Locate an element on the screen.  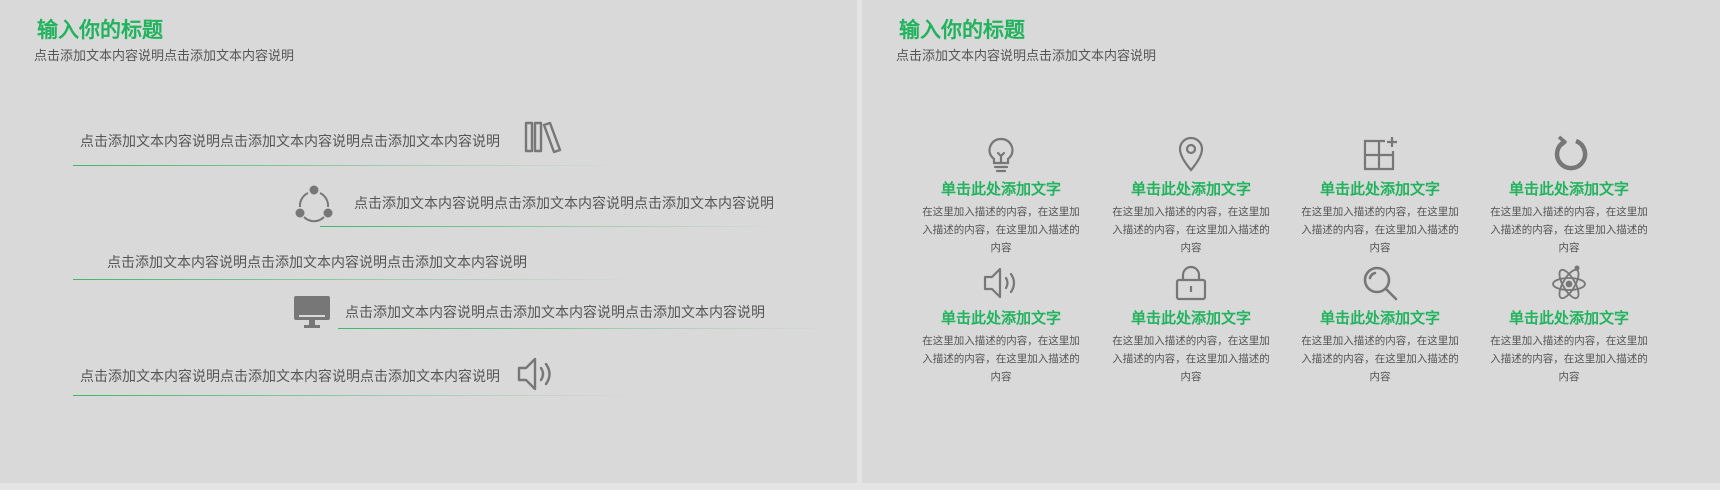
location-pin-icon is located at coordinates (1191, 154).